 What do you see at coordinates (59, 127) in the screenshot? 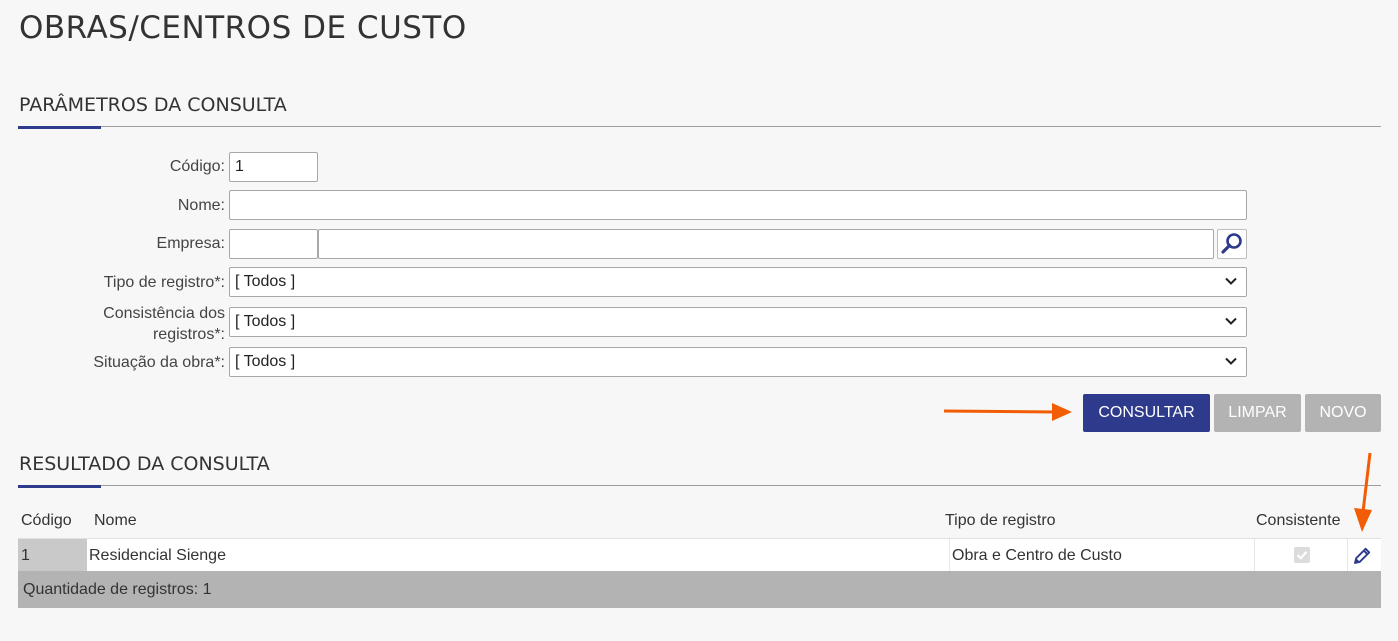
I see `params-divider-accent` at bounding box center [59, 127].